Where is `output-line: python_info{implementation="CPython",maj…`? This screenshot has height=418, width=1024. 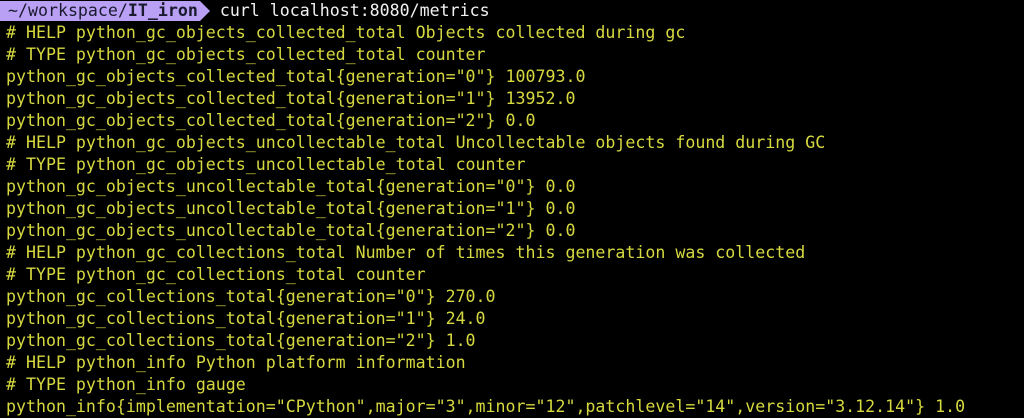 output-line: python_info{implementation="CPython",maj… is located at coordinates (486, 406).